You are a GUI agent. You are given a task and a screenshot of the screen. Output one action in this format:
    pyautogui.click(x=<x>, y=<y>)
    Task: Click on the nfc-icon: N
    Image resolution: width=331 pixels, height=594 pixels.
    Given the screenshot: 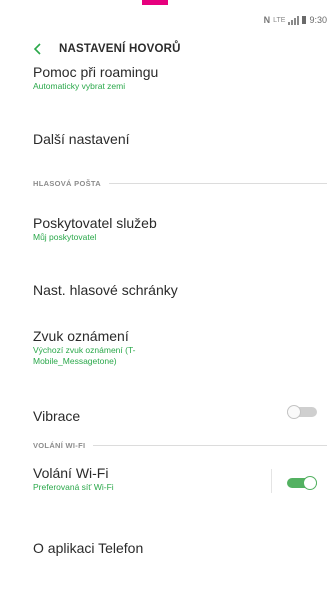 What is the action you would take?
    pyautogui.click(x=267, y=20)
    